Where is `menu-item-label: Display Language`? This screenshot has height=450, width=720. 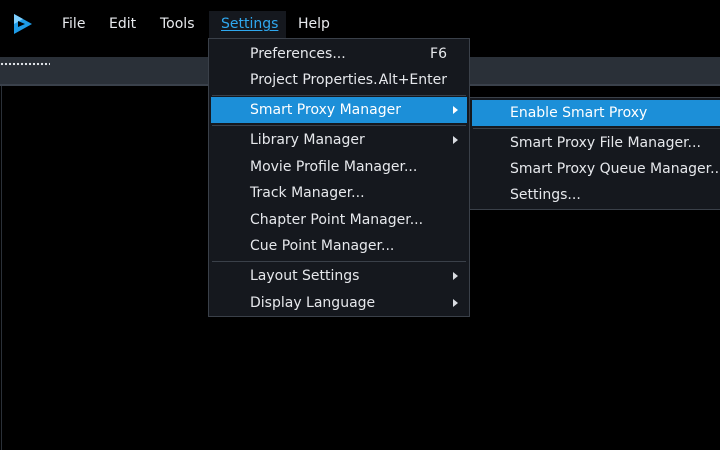 menu-item-label: Display Language is located at coordinates (313, 303).